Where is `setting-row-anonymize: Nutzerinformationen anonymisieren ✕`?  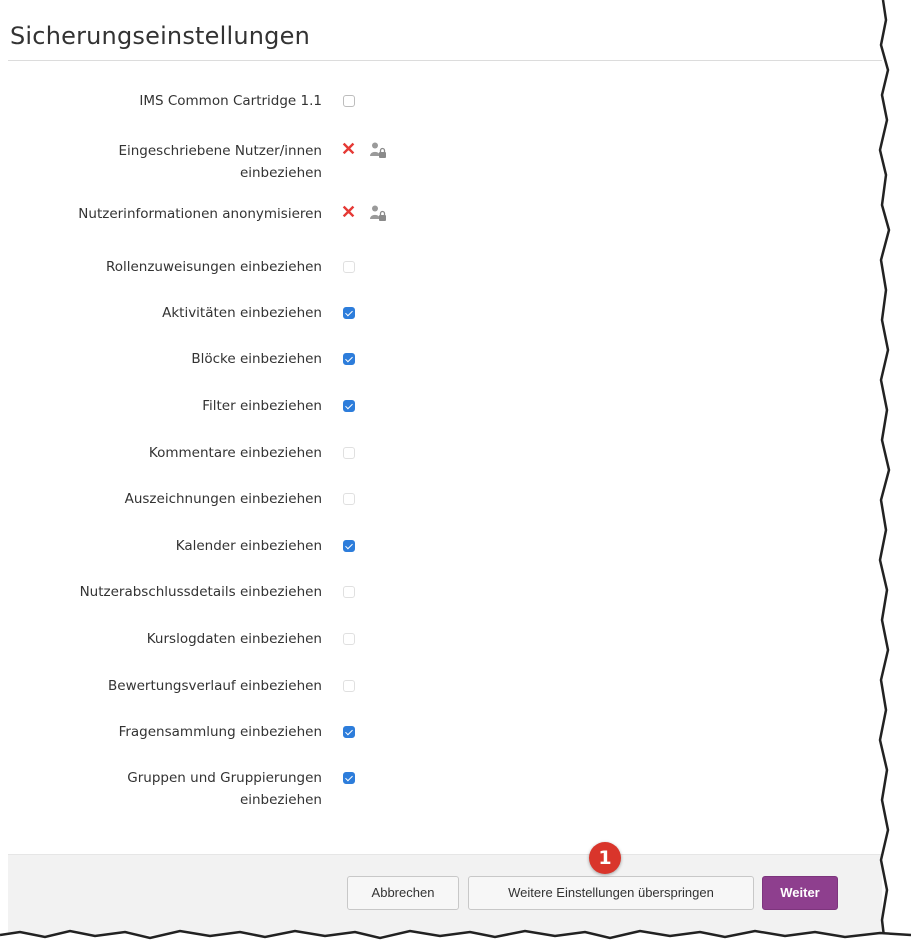 setting-row-anonymize: Nutzerinformationen anonymisieren ✕ is located at coordinates (200, 214).